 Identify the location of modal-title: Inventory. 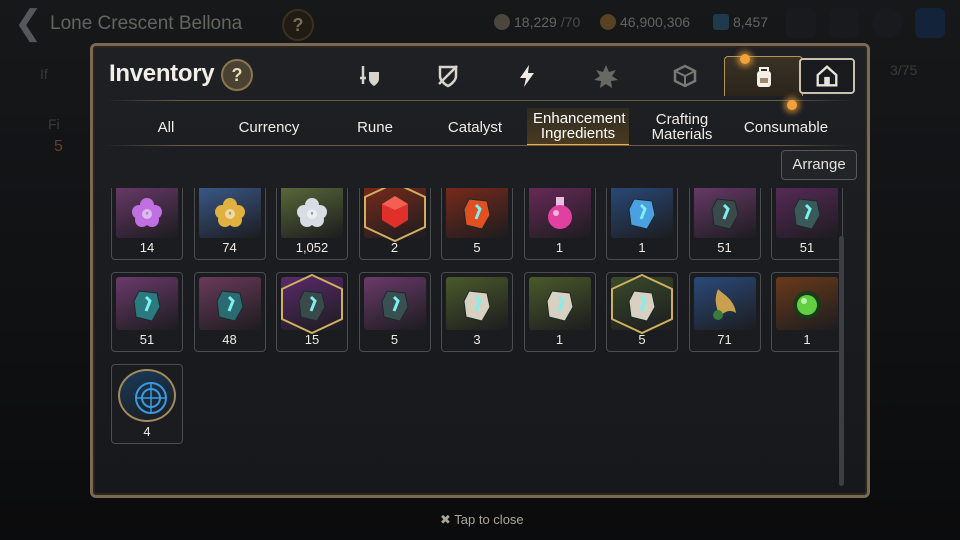
(162, 73).